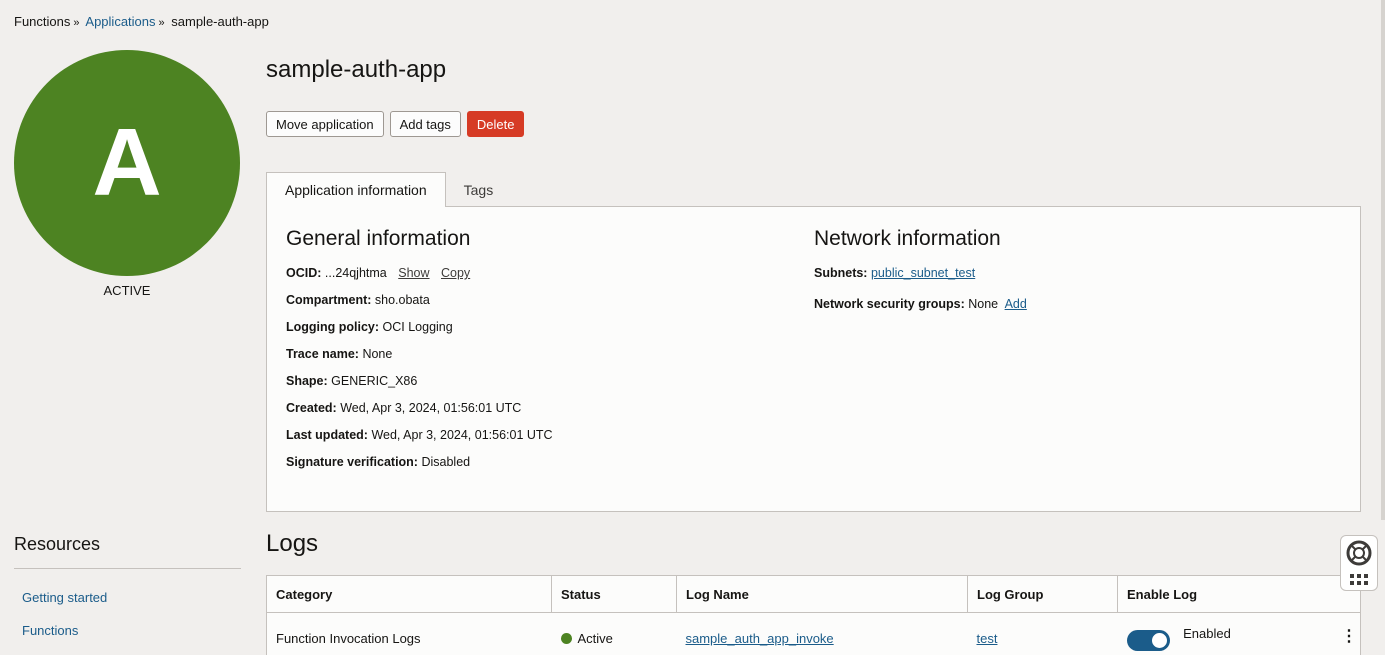 The image size is (1385, 655). I want to click on breadcrumb-applications-link: Applications, so click(120, 21).